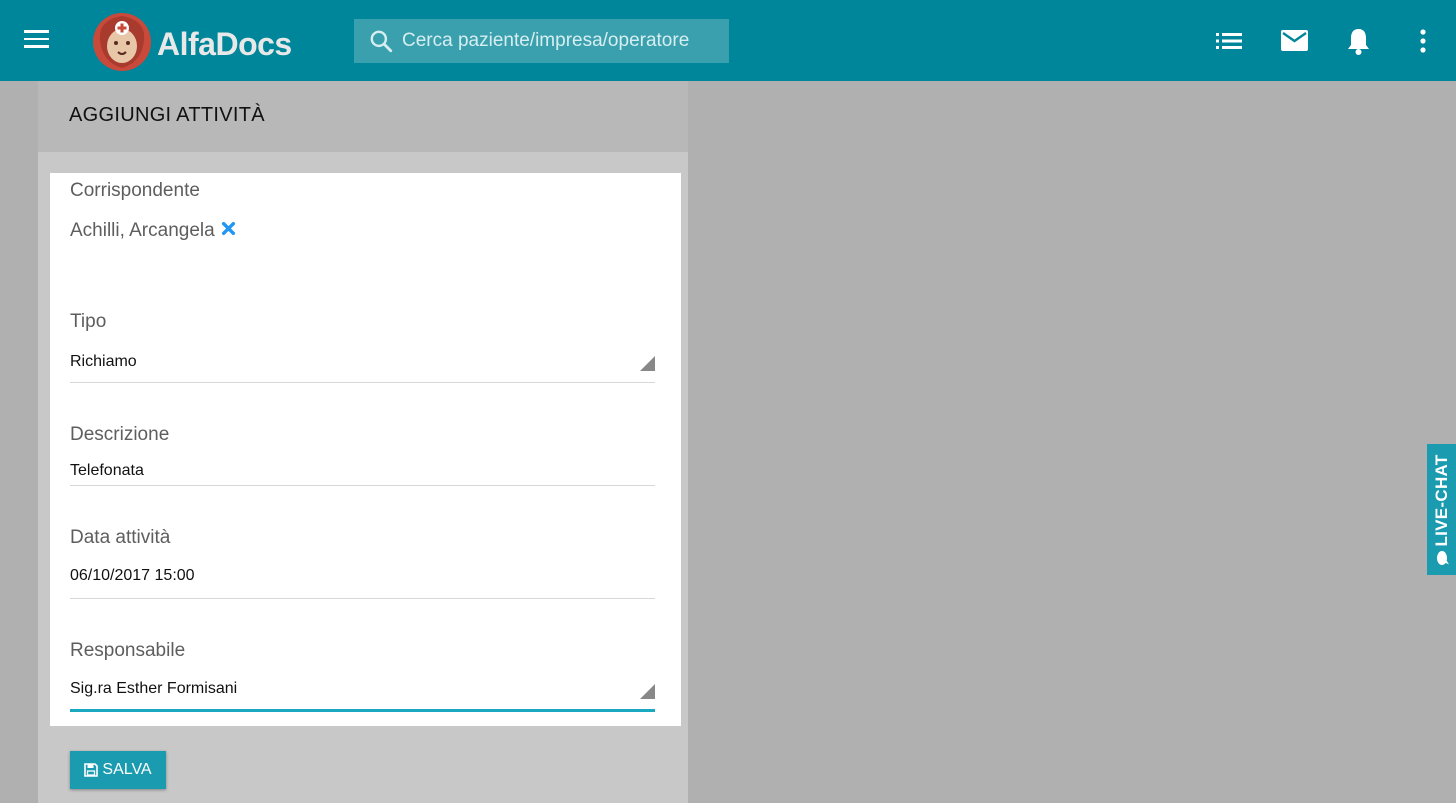  What do you see at coordinates (127, 769) in the screenshot?
I see `save-button-label: SALVA` at bounding box center [127, 769].